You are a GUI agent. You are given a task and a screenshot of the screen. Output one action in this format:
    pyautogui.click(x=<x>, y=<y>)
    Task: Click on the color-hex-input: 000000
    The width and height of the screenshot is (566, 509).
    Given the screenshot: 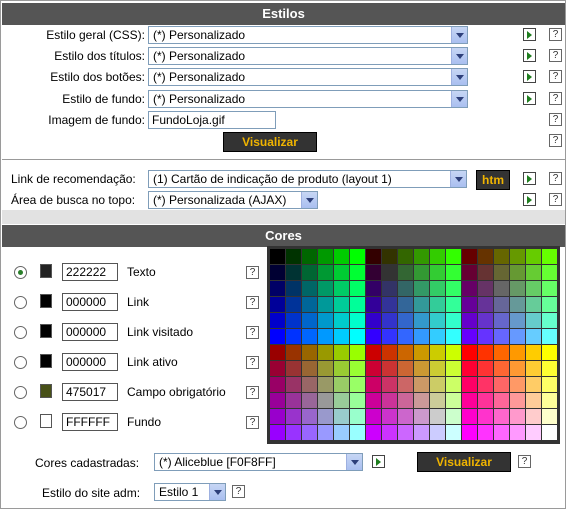 What is the action you would take?
    pyautogui.click(x=90, y=362)
    